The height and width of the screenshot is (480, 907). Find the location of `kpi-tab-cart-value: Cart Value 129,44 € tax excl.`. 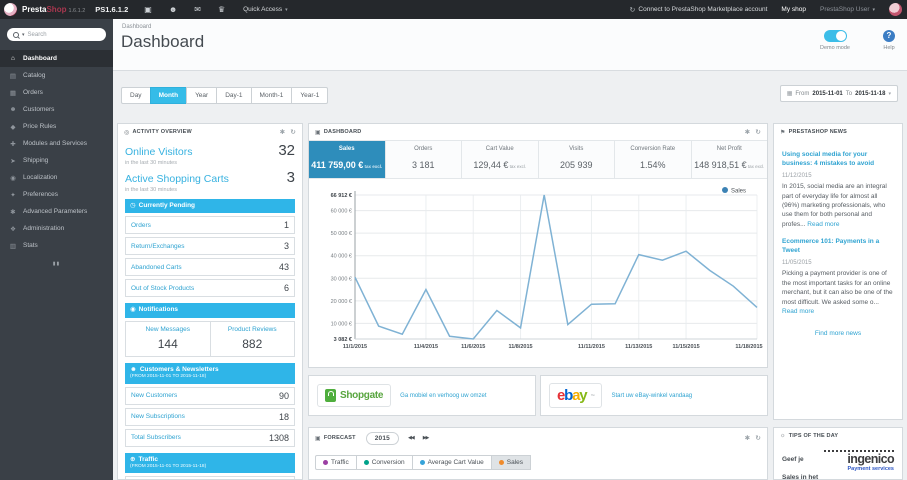

kpi-tab-cart-value: Cart Value 129,44 € tax excl. is located at coordinates (500, 159).